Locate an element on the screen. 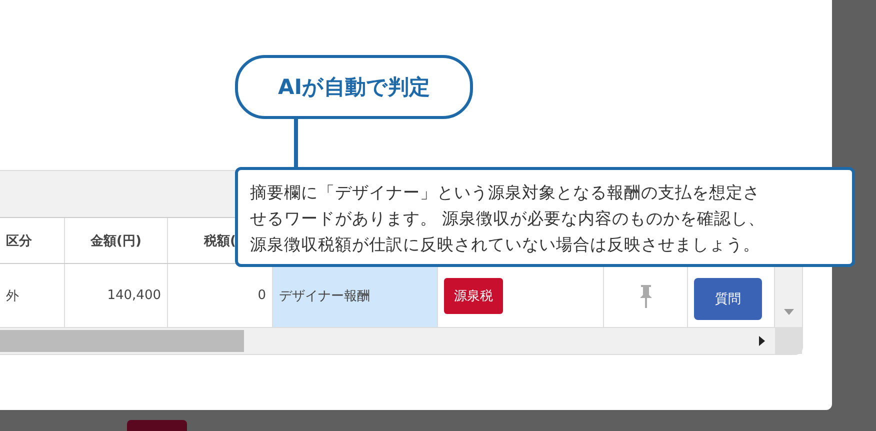 This screenshot has height=431, width=876. question-button: 質問 is located at coordinates (728, 299).